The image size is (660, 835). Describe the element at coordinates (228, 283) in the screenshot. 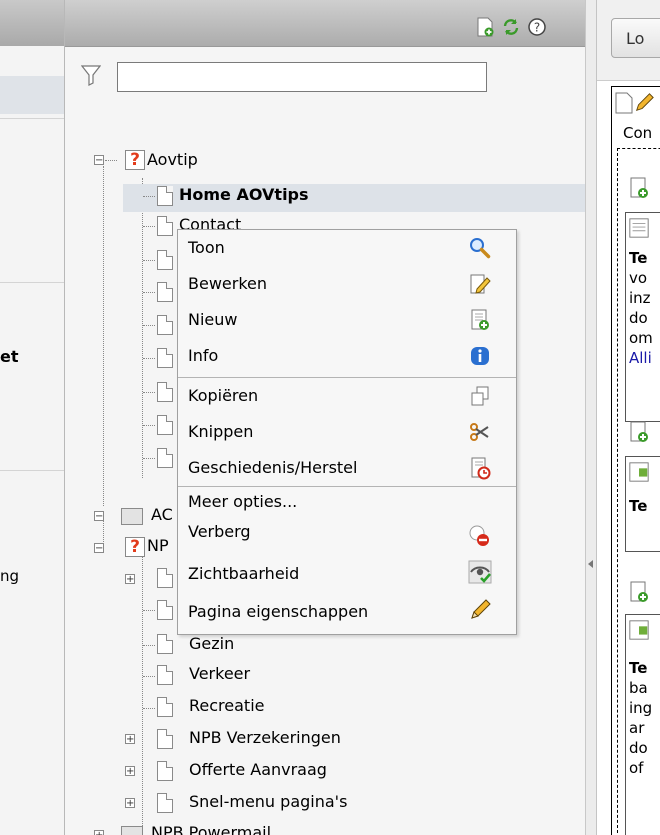

I see `menu-item-label: Bewerken` at that location.